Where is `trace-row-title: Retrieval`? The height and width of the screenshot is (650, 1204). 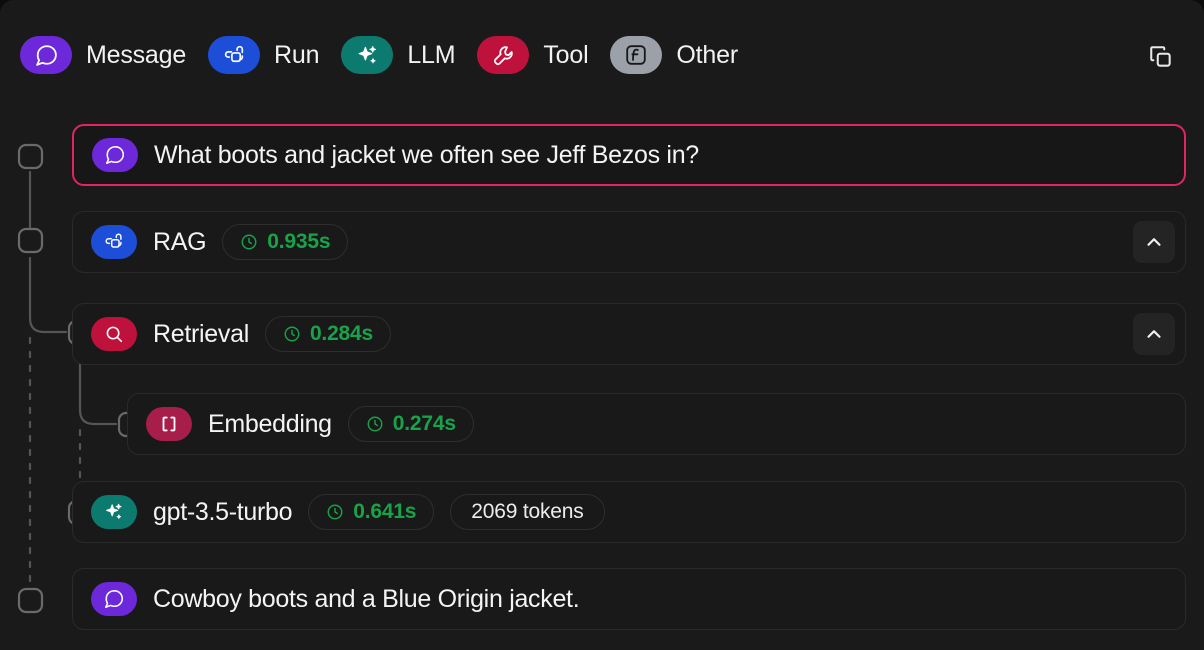 trace-row-title: Retrieval is located at coordinates (201, 333).